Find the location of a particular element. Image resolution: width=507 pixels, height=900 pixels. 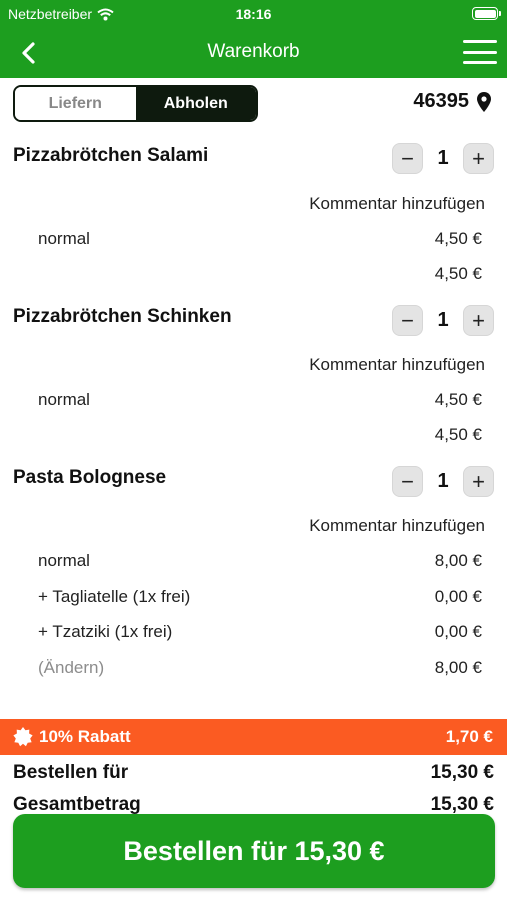

page-title: Warenkorb is located at coordinates (253, 51).